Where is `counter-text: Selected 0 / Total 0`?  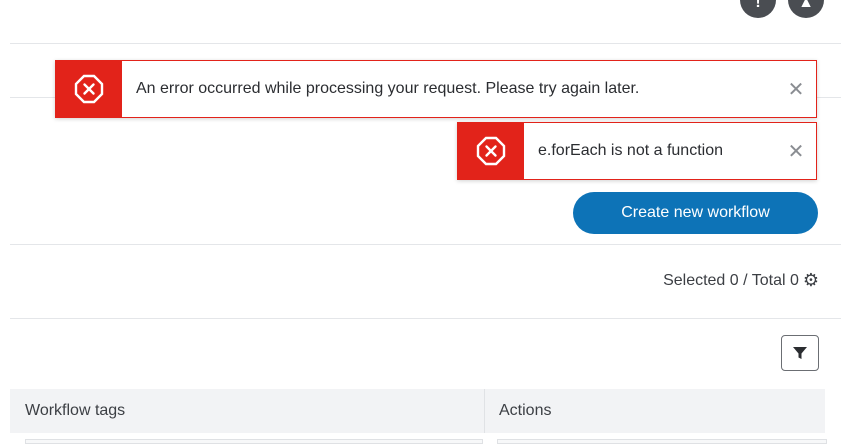 counter-text: Selected 0 / Total 0 is located at coordinates (731, 280).